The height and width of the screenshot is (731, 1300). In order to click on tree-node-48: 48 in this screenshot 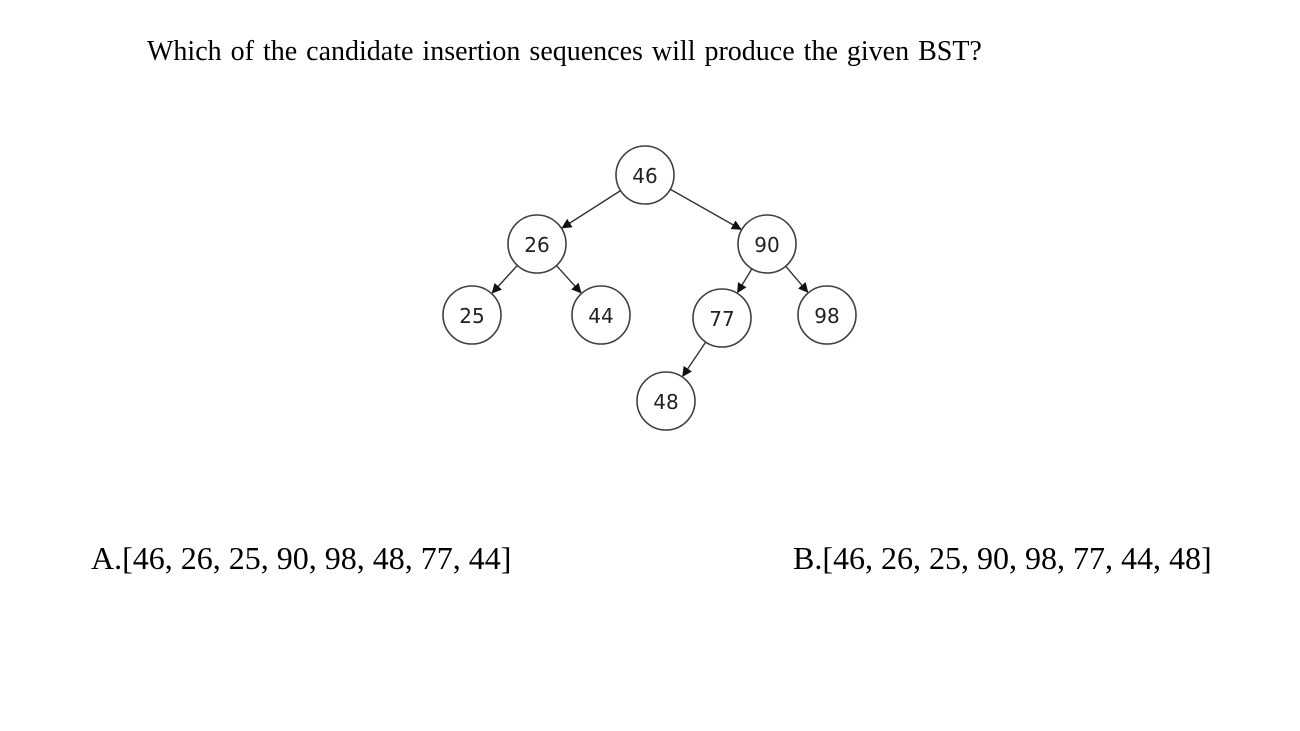, I will do `click(666, 401)`.